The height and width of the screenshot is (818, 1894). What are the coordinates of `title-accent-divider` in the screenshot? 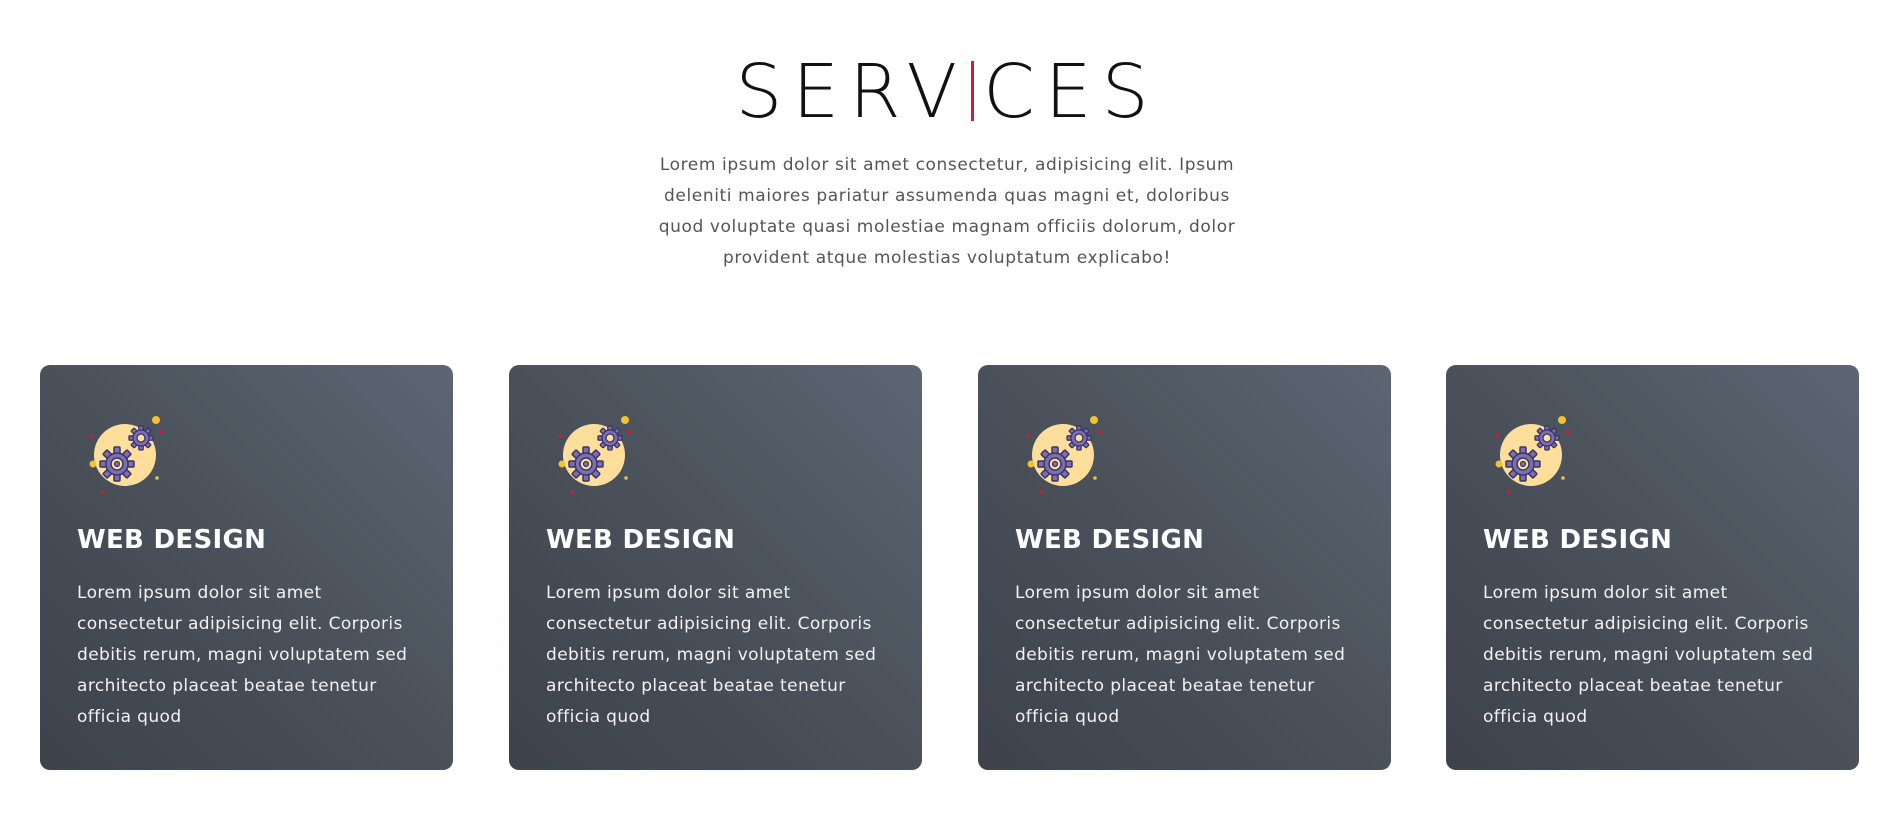 It's located at (973, 91).